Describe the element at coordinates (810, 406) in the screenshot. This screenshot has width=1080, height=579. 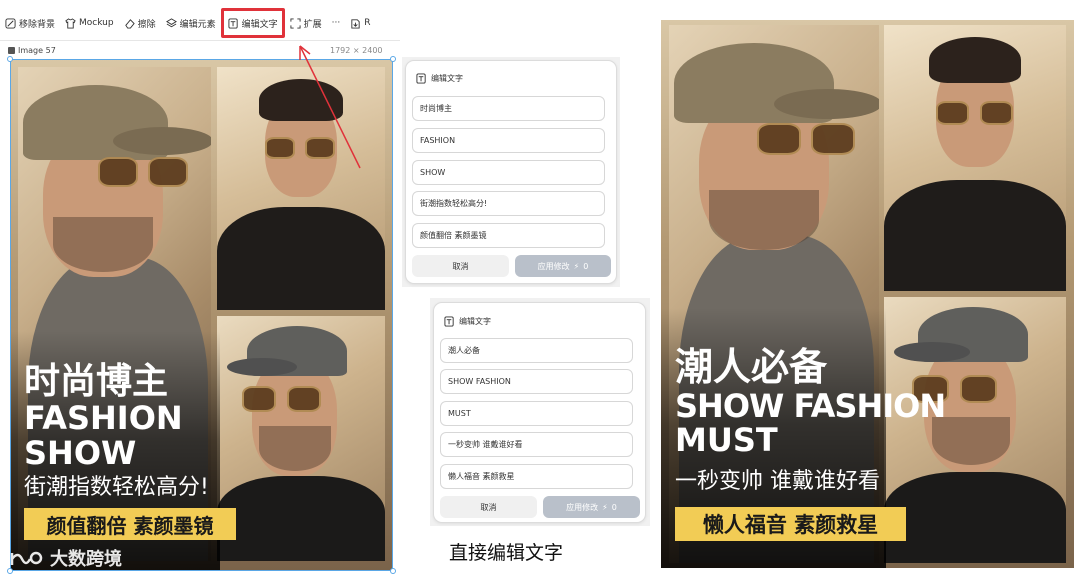
I see `poster-title-en-1: SHOW FASHION` at that location.